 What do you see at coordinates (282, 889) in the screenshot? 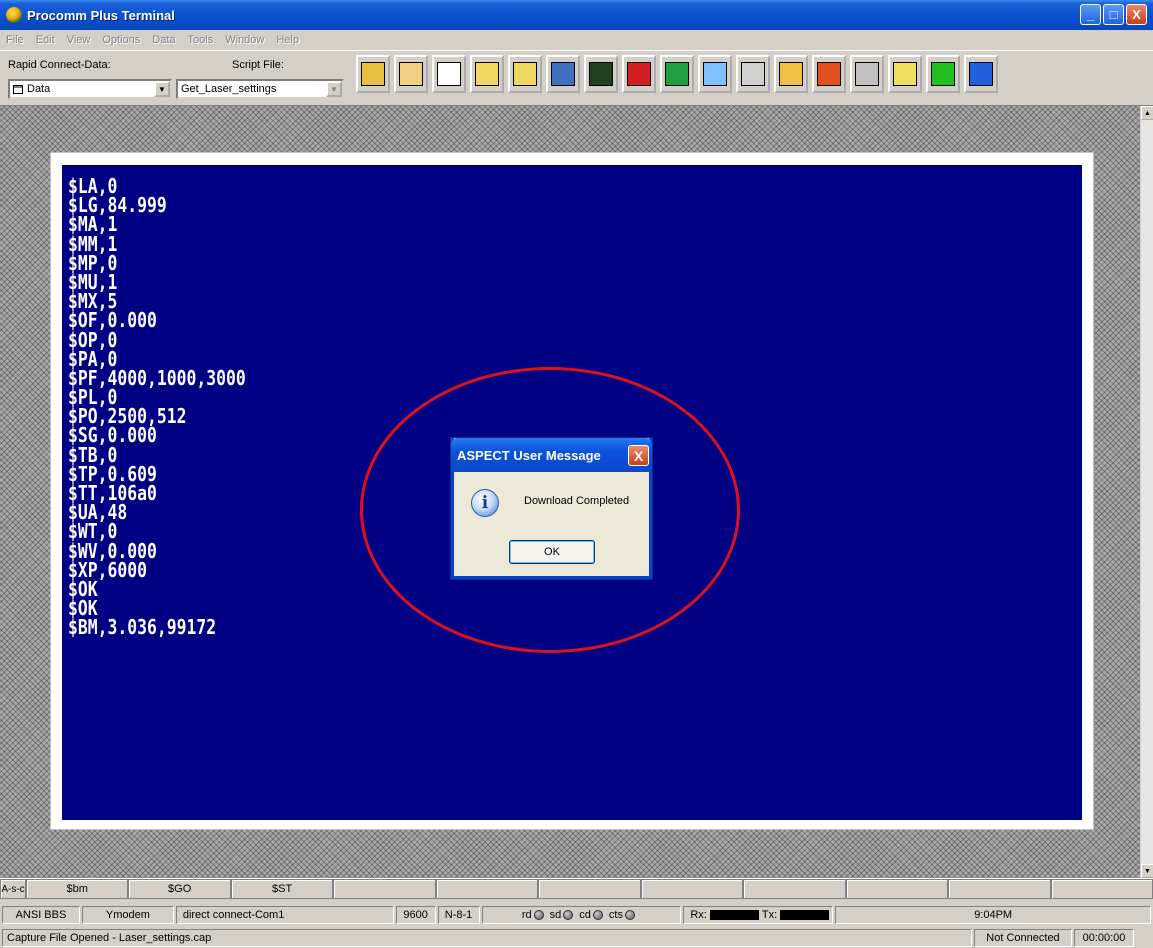
I see `macro-button-3: $ST` at bounding box center [282, 889].